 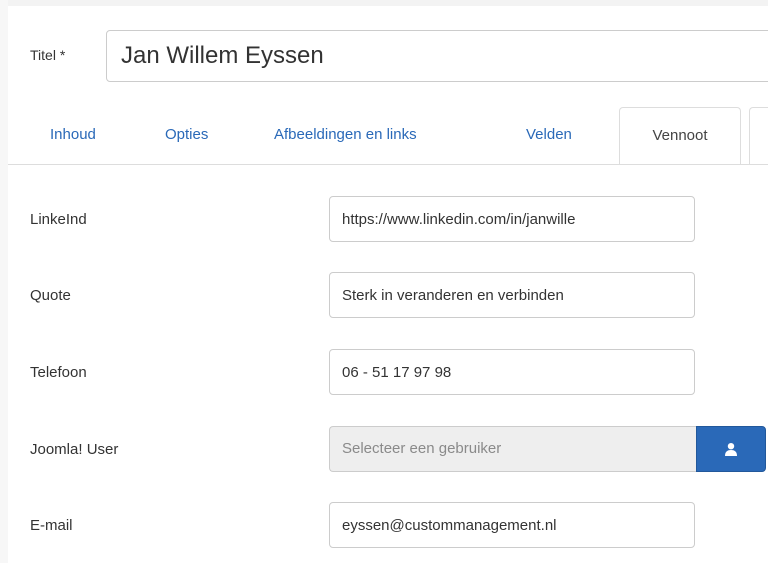 What do you see at coordinates (388, 3) in the screenshot?
I see `top-strip` at bounding box center [388, 3].